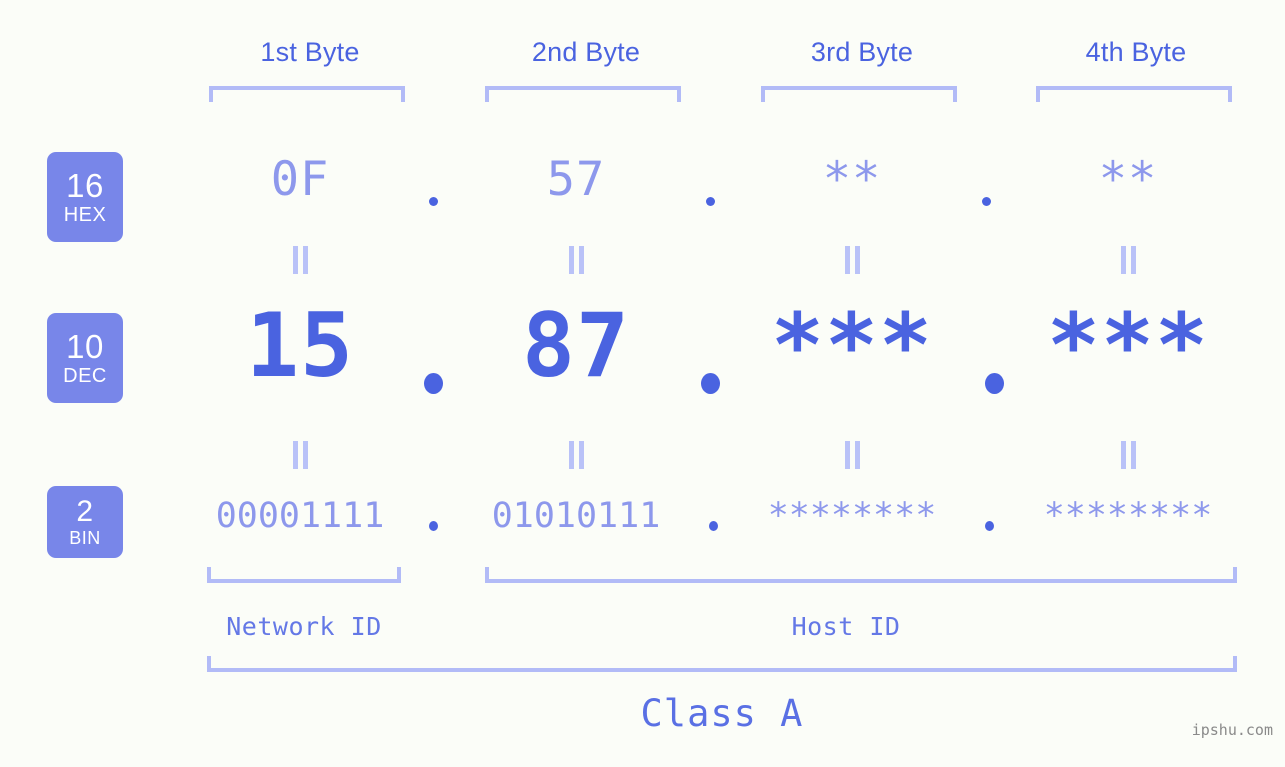 The height and width of the screenshot is (767, 1285). What do you see at coordinates (85, 538) in the screenshot?
I see `base-badge-bin-name: BIN` at bounding box center [85, 538].